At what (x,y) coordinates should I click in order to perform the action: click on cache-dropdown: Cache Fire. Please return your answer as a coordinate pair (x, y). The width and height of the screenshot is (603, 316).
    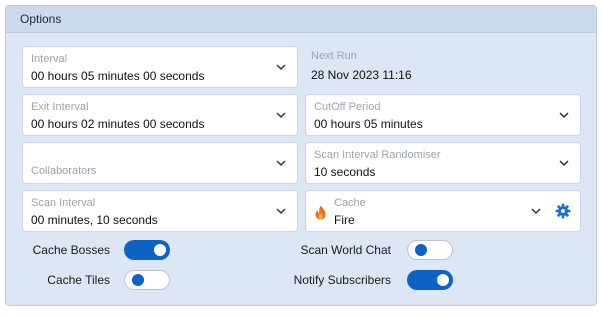
    Looking at the image, I should click on (443, 211).